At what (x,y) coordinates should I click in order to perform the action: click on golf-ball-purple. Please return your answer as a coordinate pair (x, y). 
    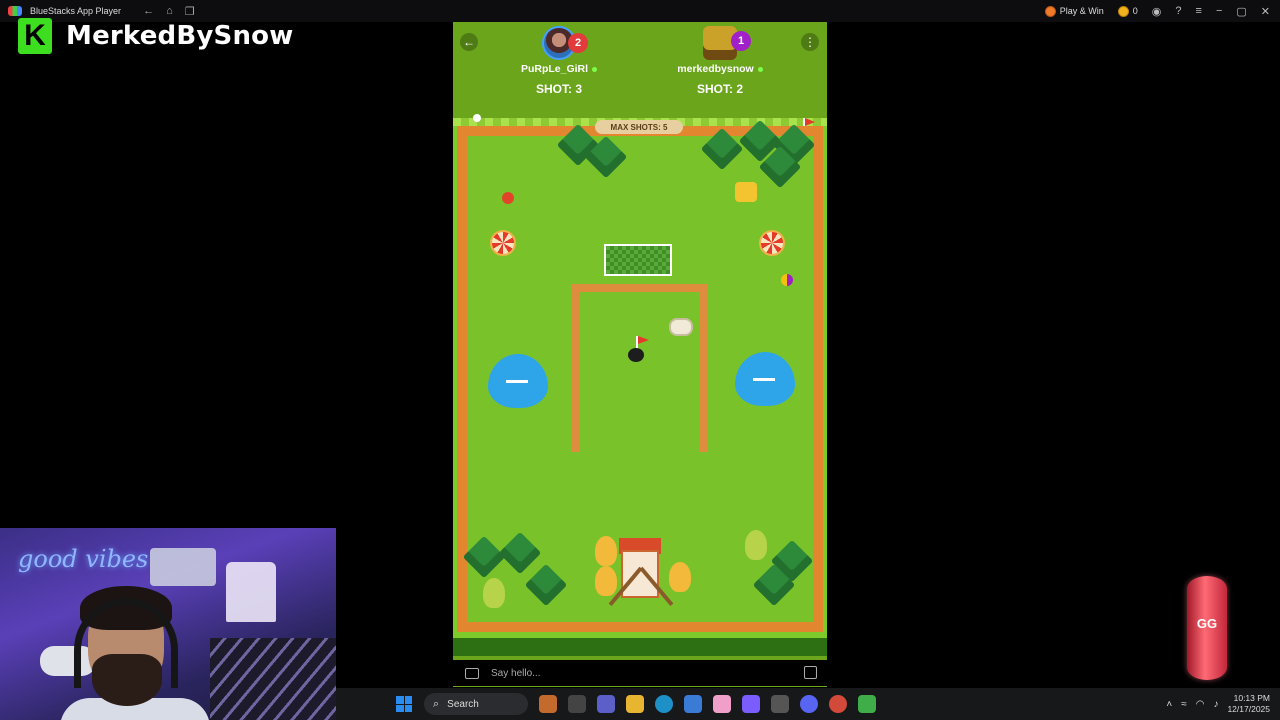
    Looking at the image, I should click on (787, 280).